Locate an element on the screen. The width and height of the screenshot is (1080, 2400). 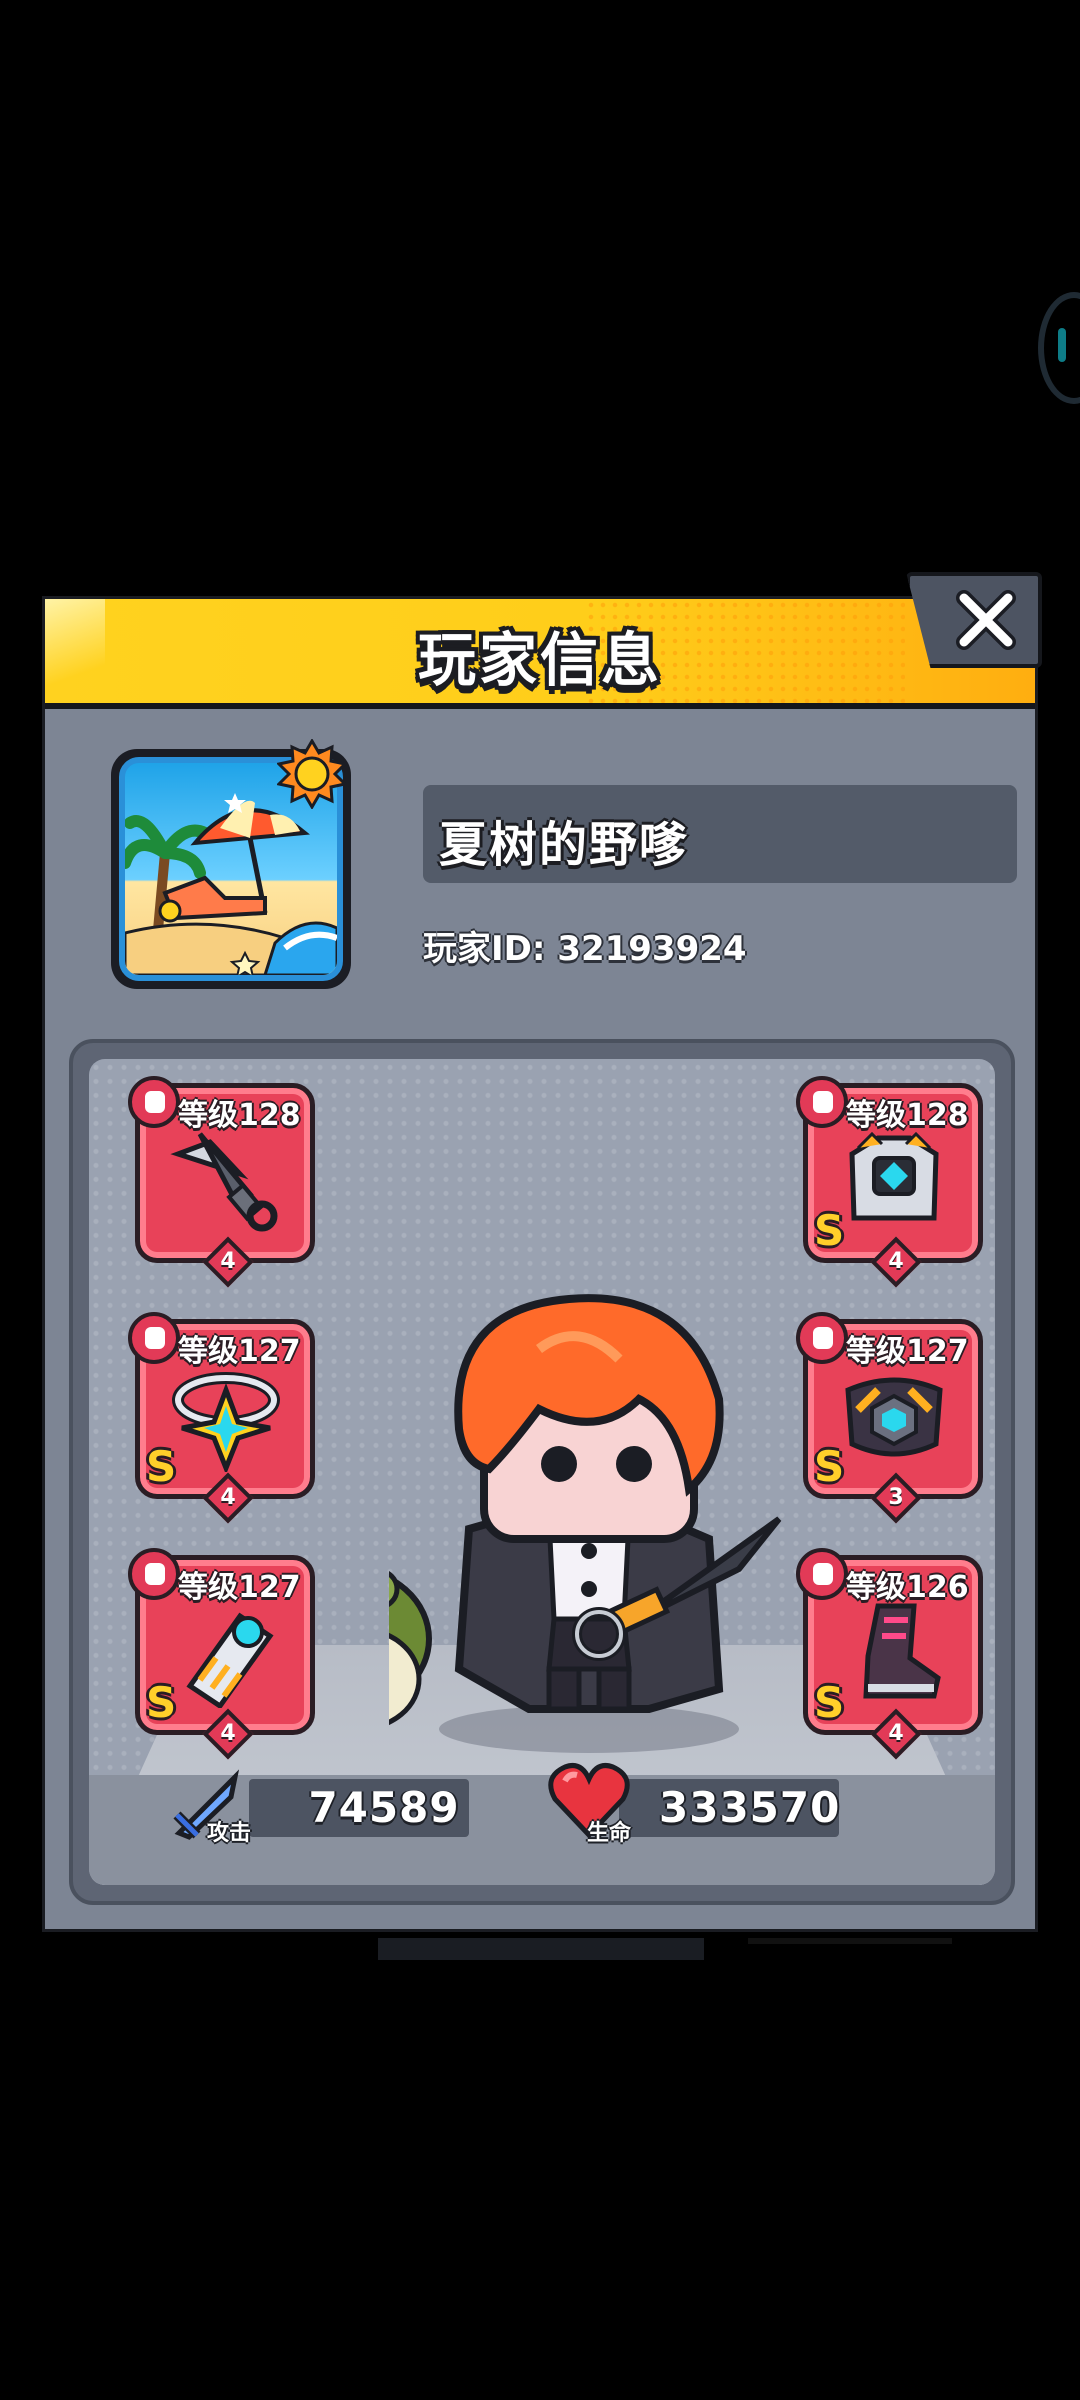
boots-type-badge is located at coordinates (822, 1574).